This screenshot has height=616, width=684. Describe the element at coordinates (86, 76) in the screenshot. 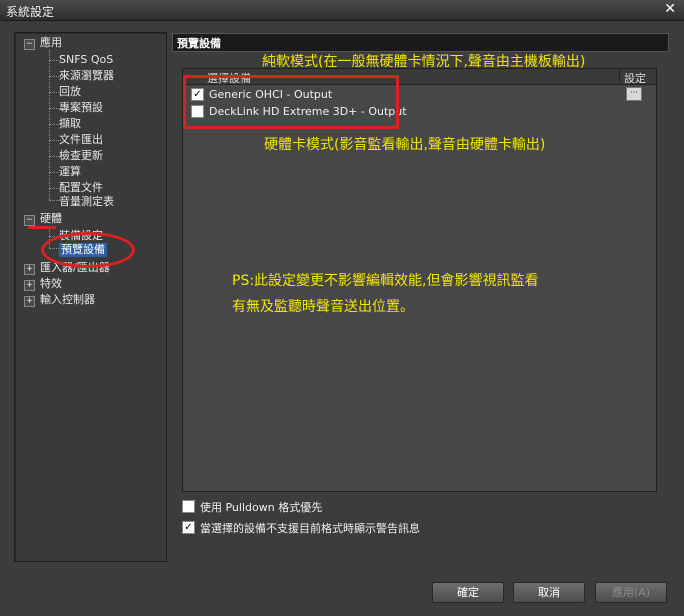

I see `tree-item-source-browser: 來源瀏覽器` at that location.